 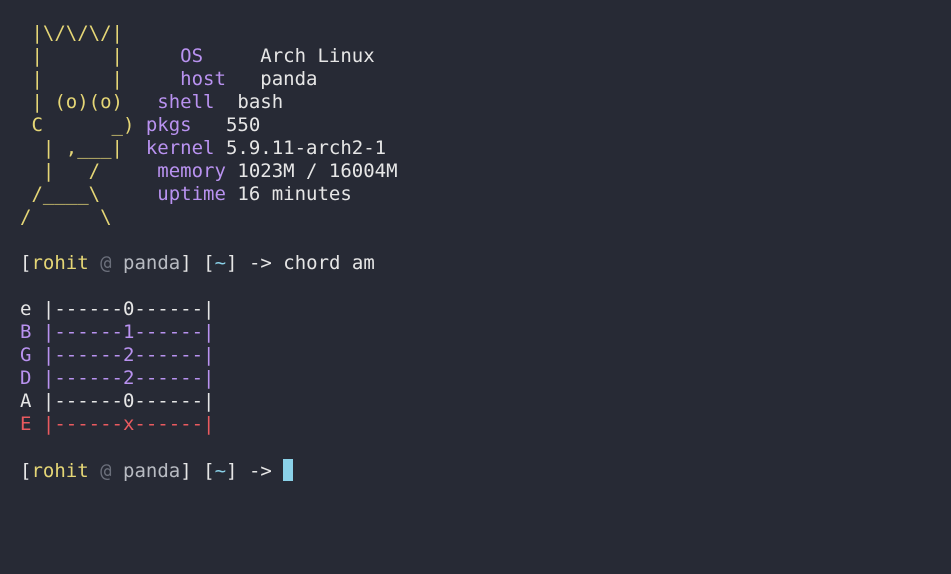 What do you see at coordinates (180, 148) in the screenshot?
I see `sysinfo-label: kernel` at bounding box center [180, 148].